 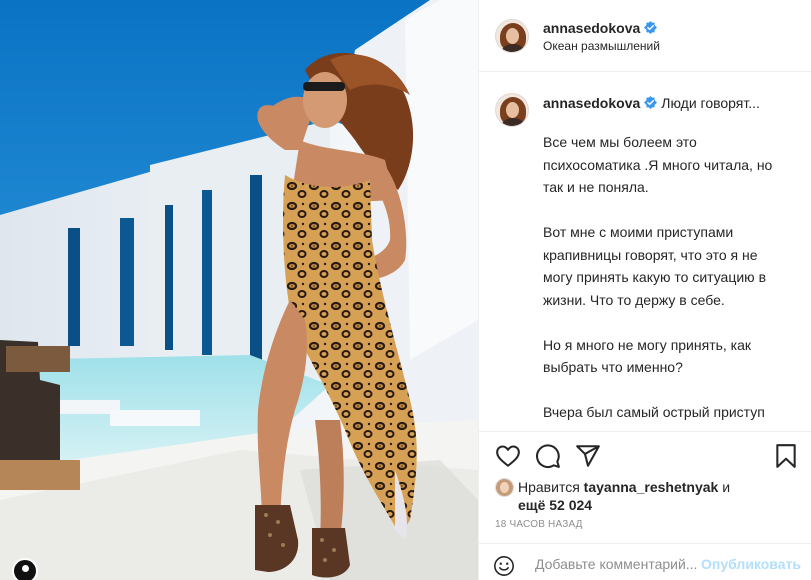 I want to click on avatar, so click(x=512, y=36).